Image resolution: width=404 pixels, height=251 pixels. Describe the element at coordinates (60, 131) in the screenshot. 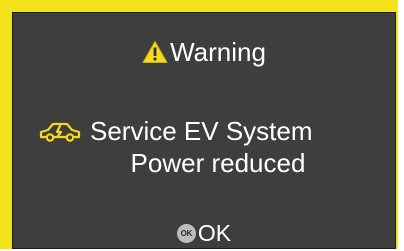

I see `ev-system-warning-icon` at that location.